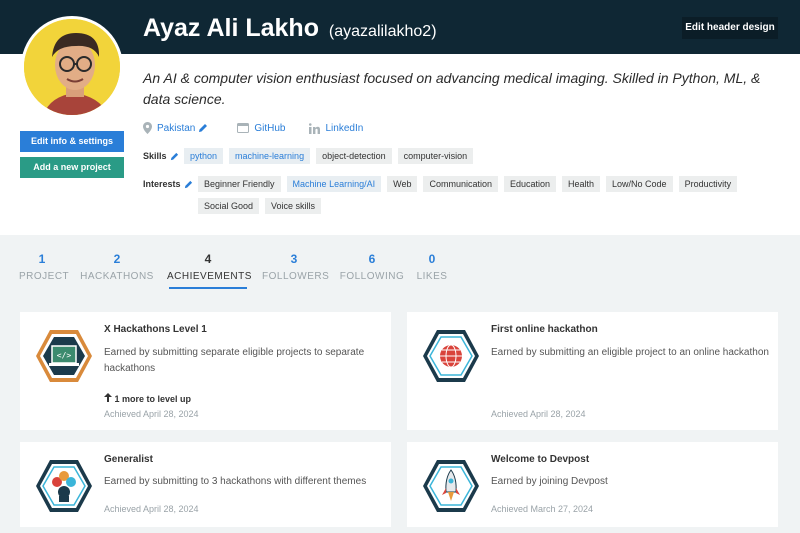 The image size is (800, 533). I want to click on tab-project: 1 PROJECT, so click(44, 267).